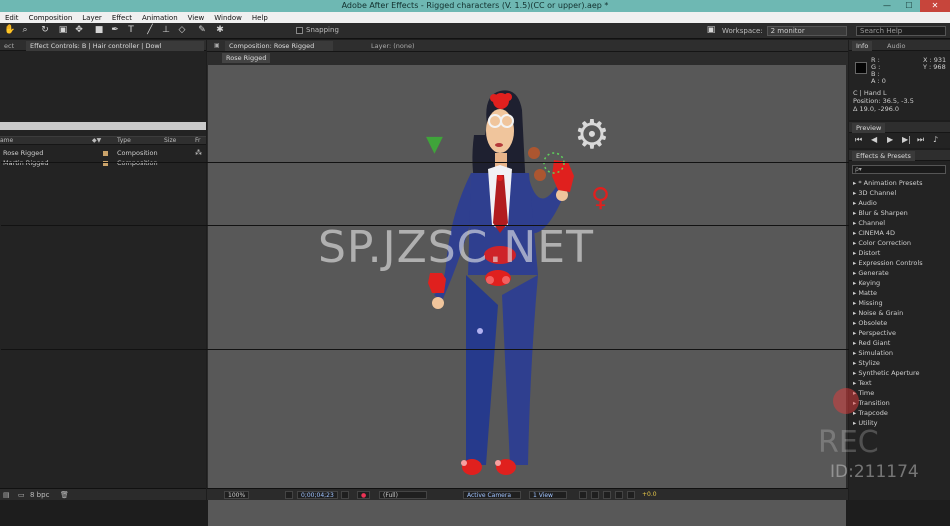  I want to click on tie-controller-icon: ▼, so click(434, 144).